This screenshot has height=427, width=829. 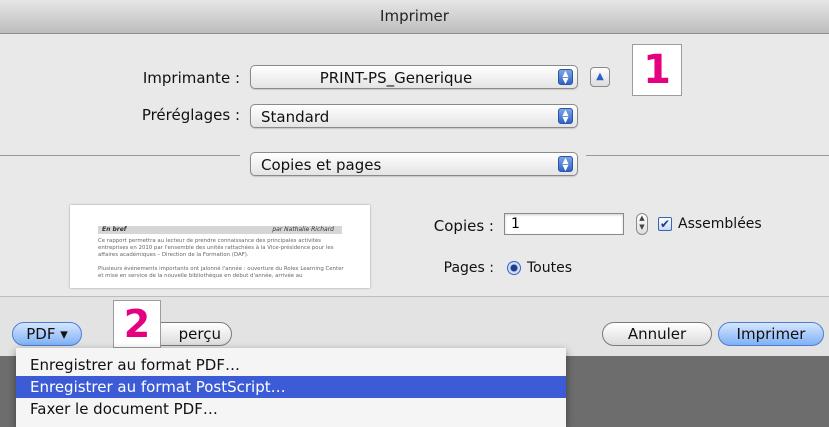 I want to click on window-title: Imprimer, so click(x=414, y=16).